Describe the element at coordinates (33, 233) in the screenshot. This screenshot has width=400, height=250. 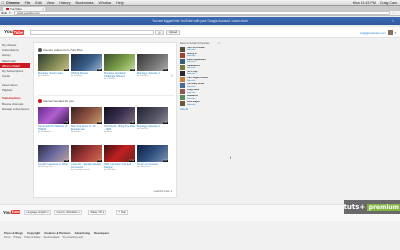
I see `footer-link: Copyright` at that location.